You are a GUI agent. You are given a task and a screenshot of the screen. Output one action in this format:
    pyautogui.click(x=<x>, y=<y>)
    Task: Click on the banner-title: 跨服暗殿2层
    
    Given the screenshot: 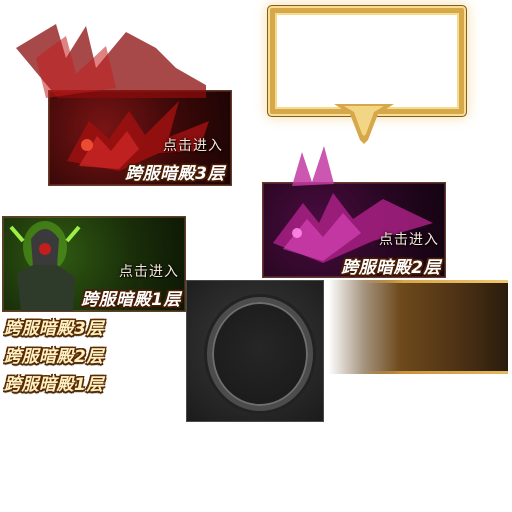 What is the action you would take?
    pyautogui.click(x=391, y=268)
    